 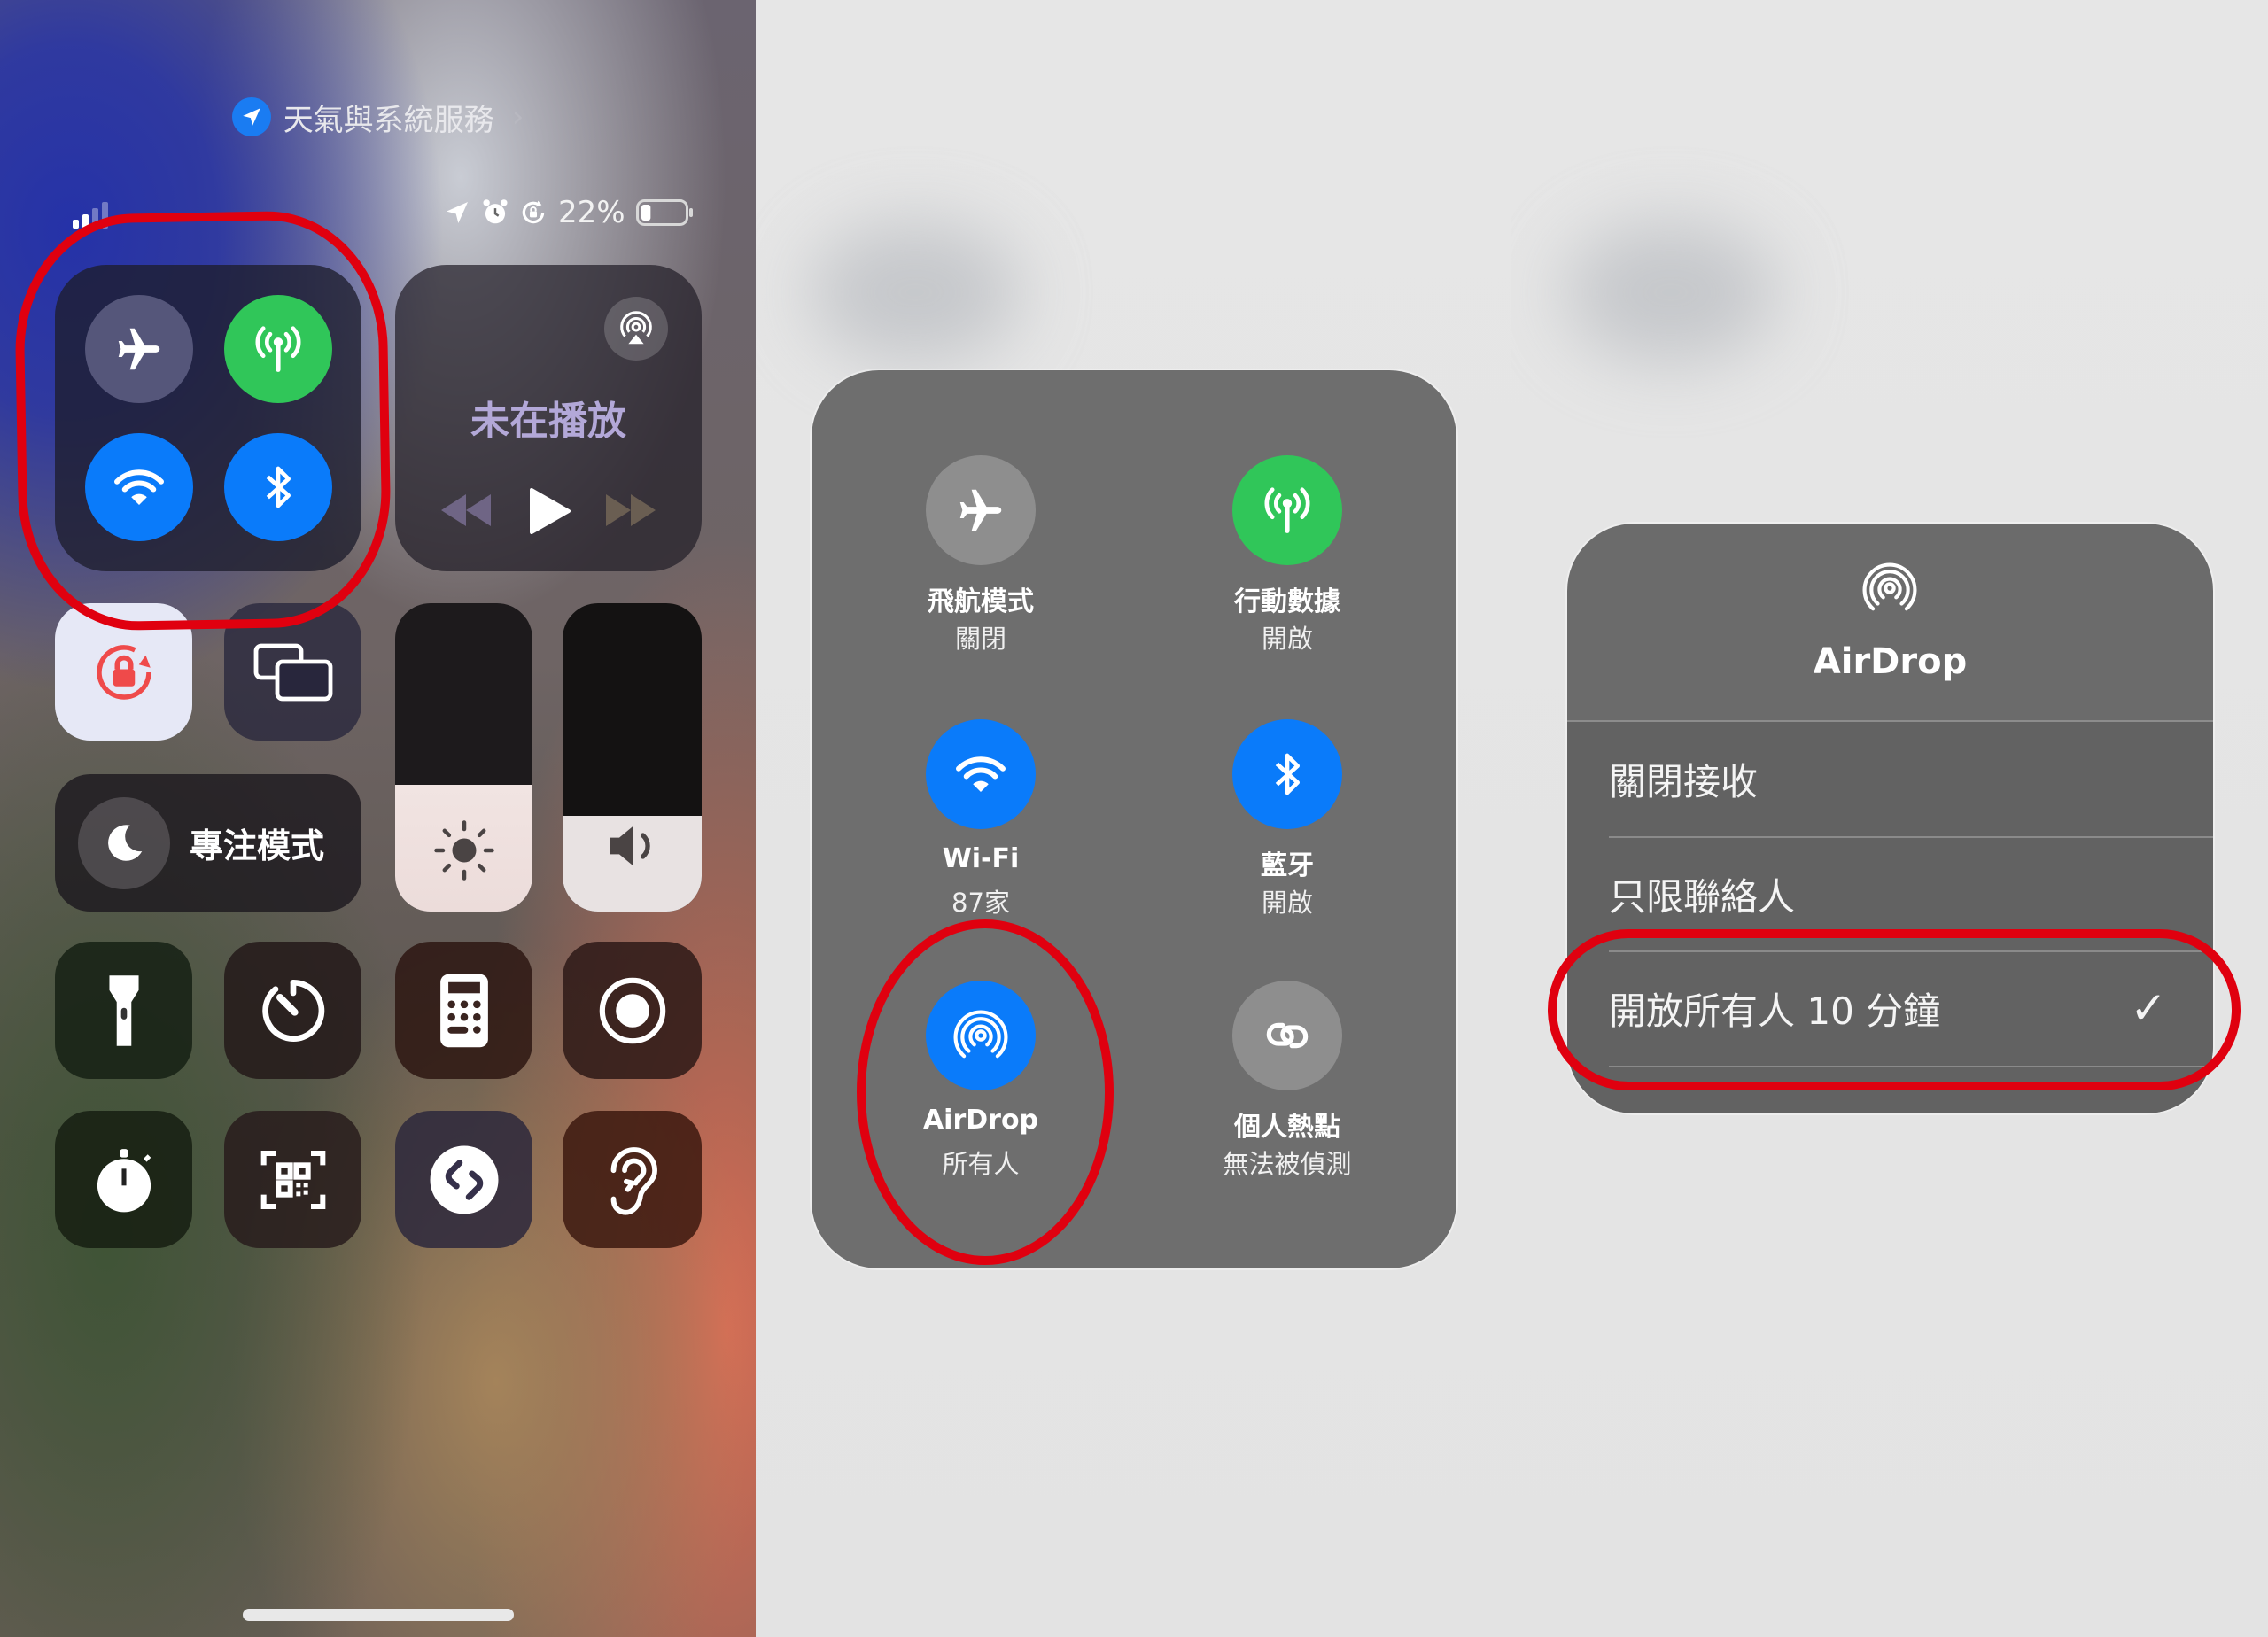 I want to click on focus-mode-label: 專注模式, so click(x=257, y=845).